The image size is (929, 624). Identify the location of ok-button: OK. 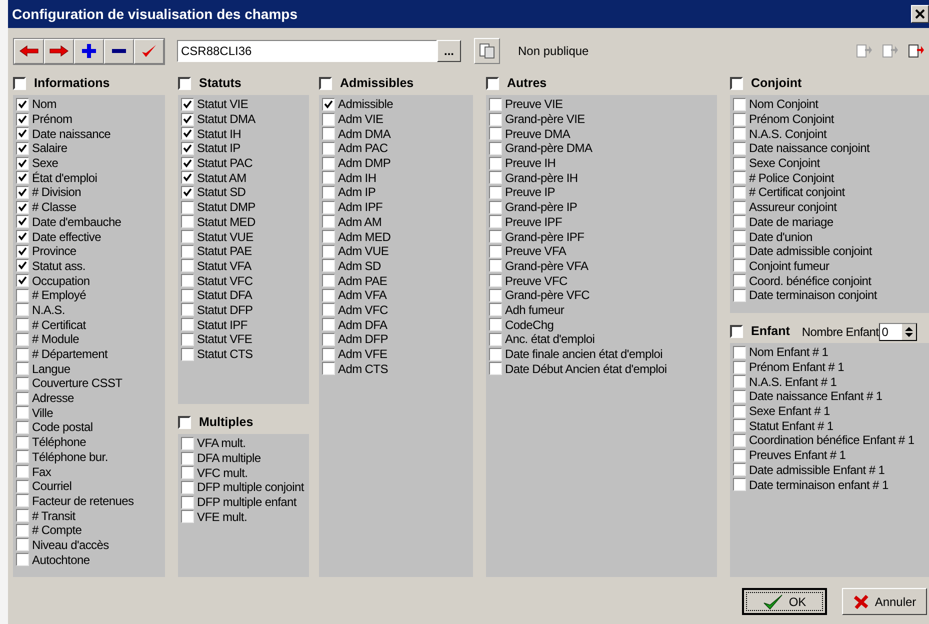
(784, 601).